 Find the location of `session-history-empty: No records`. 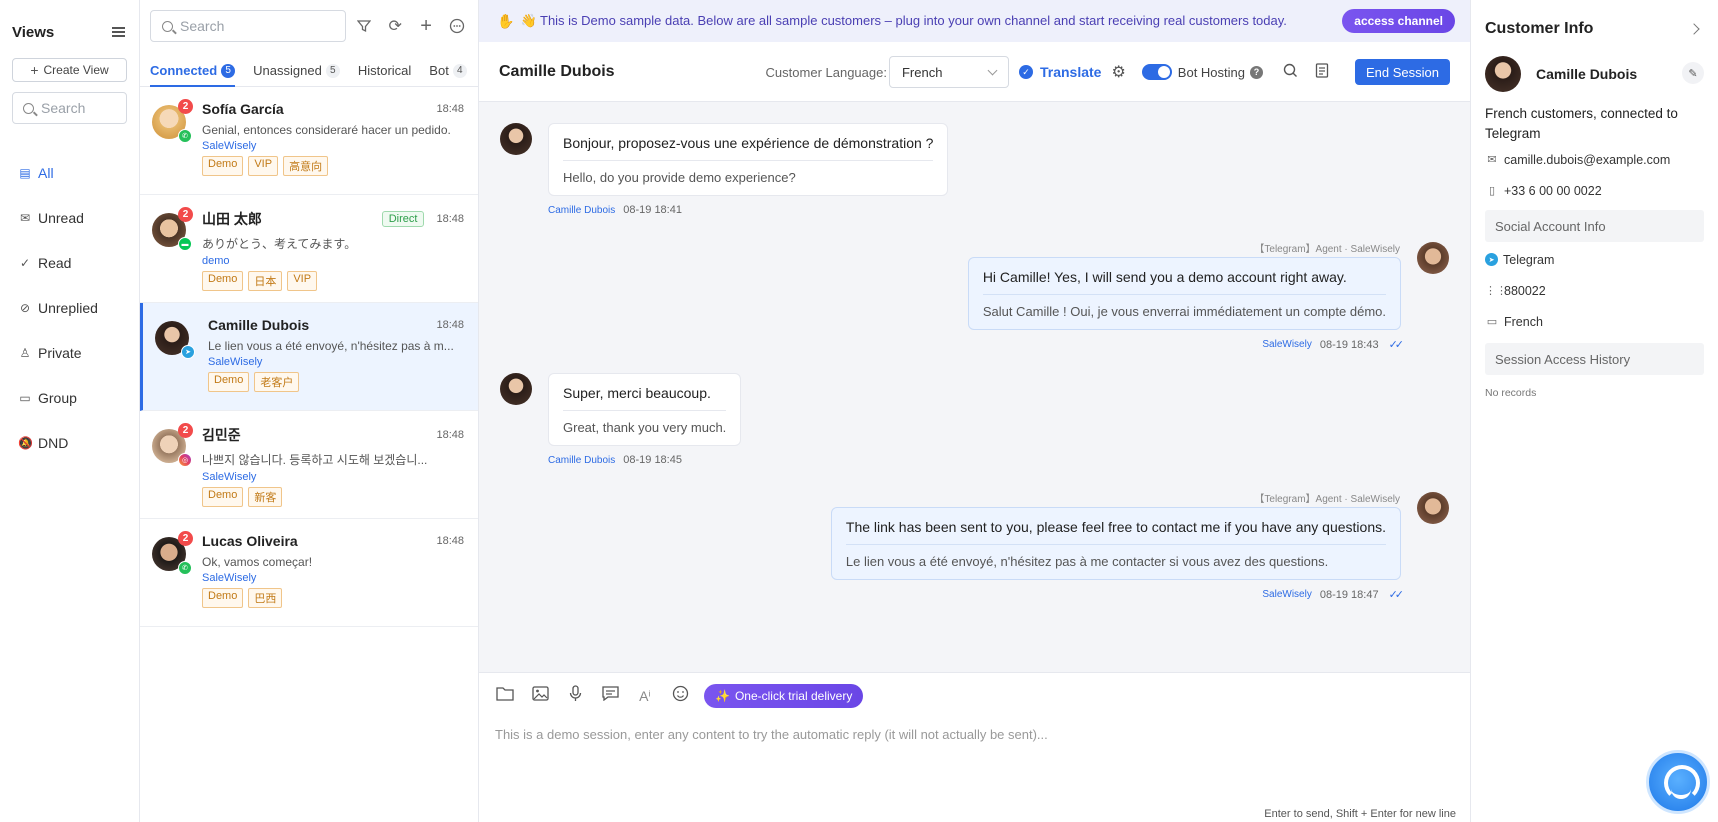

session-history-empty: No records is located at coordinates (1511, 393).